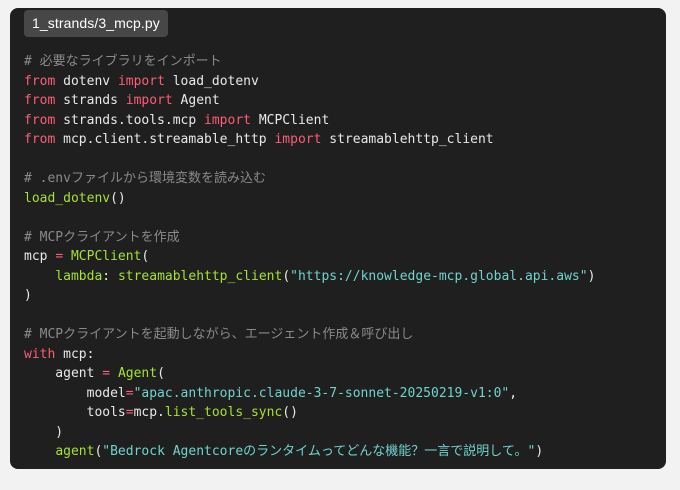 This screenshot has width=680, height=490. I want to click on code-text: strands, so click(90, 100).